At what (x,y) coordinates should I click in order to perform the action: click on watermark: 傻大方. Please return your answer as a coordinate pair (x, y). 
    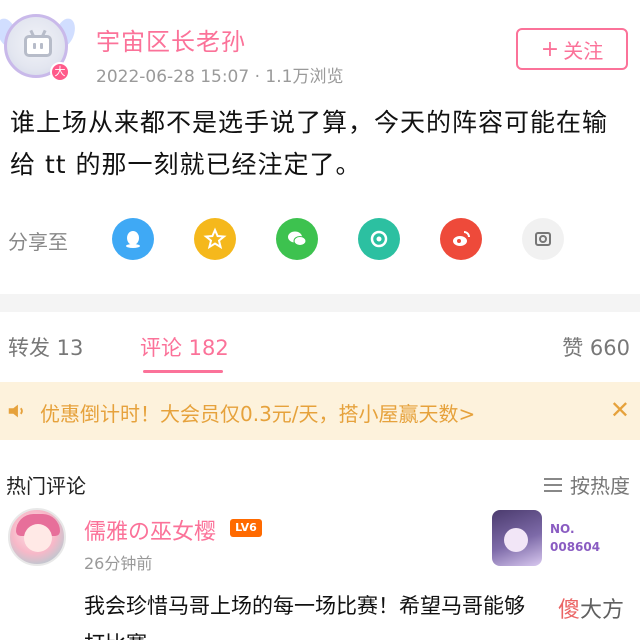
    Looking at the image, I should click on (590, 610).